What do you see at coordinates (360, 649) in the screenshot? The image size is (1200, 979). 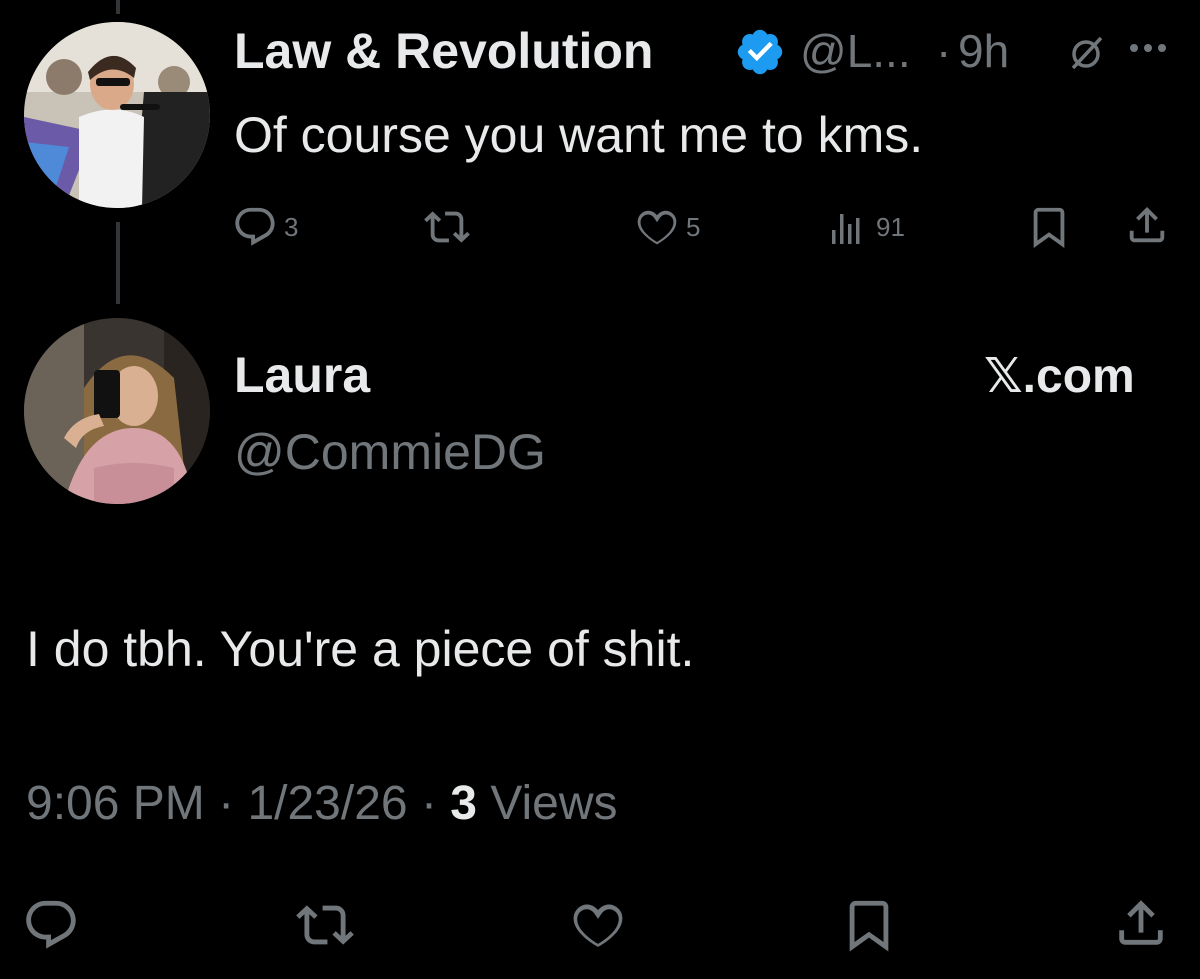 I see `reply-tweet-text: I do tbh. You're a piece of shit.` at bounding box center [360, 649].